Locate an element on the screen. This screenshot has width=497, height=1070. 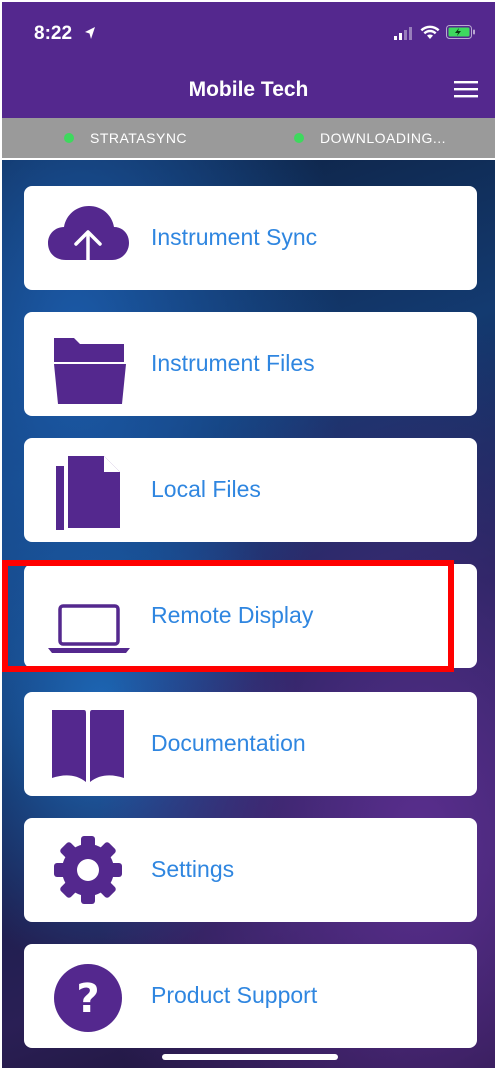
menu-item-instrument-files: Instrument Files is located at coordinates (250, 364).